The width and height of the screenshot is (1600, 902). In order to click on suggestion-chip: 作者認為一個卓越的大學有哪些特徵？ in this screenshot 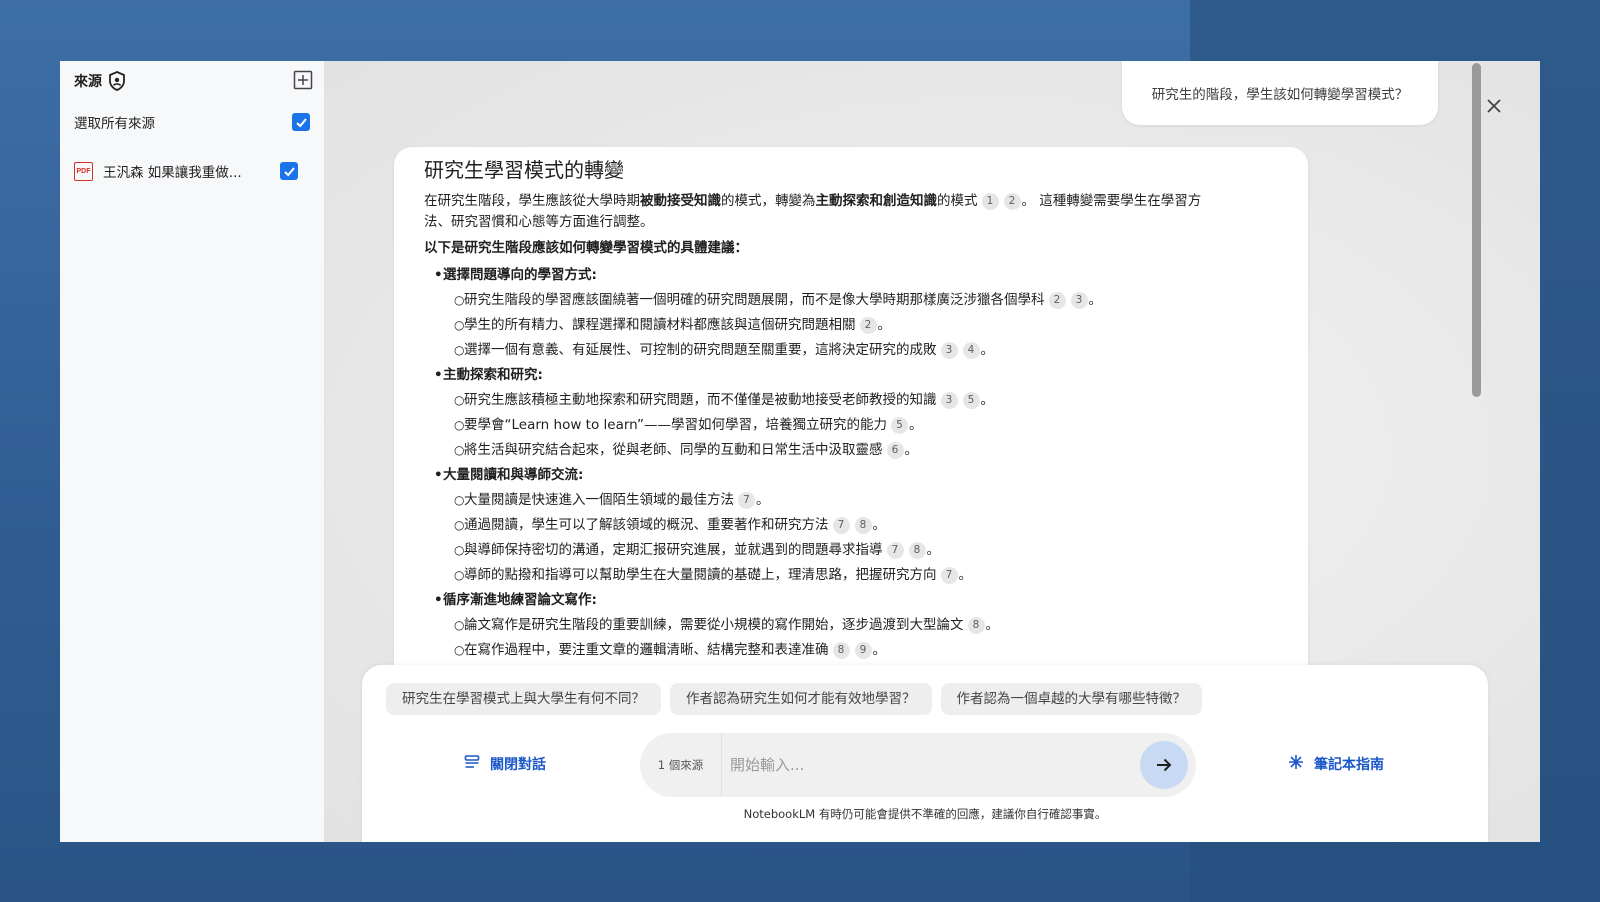, I will do `click(1071, 699)`.